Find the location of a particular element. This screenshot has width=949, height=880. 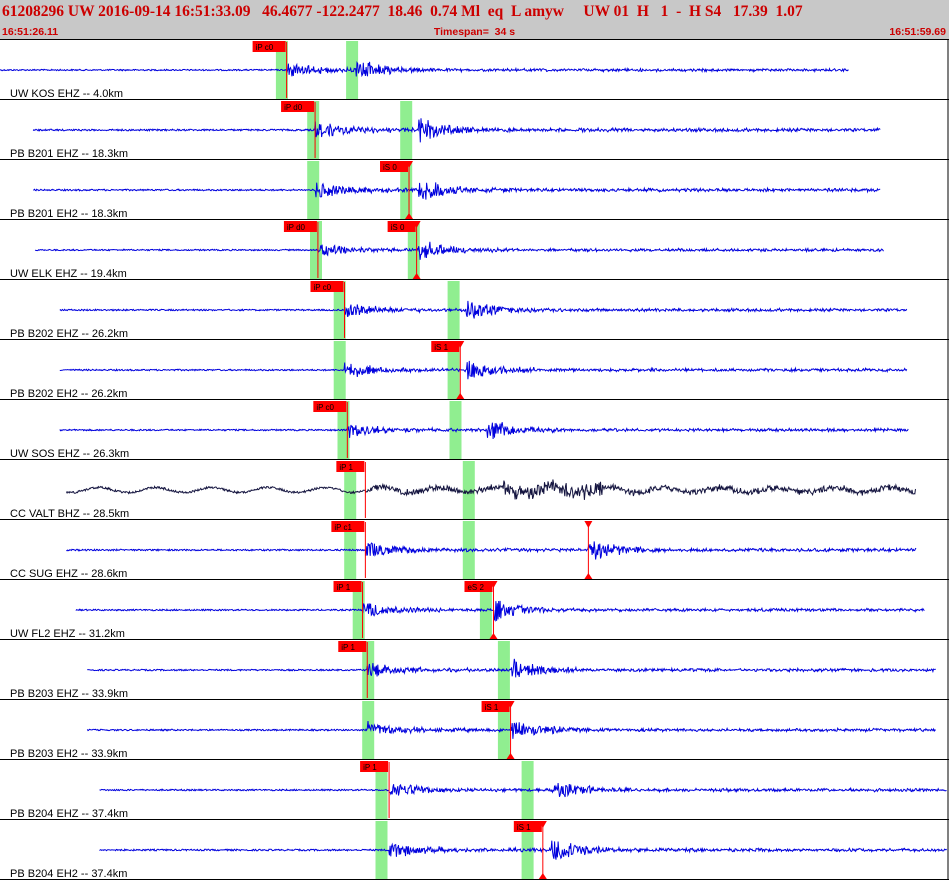

trace-row: iP d0 iS 0 UW ELK EHZ -- 19.4km is located at coordinates (474, 250).